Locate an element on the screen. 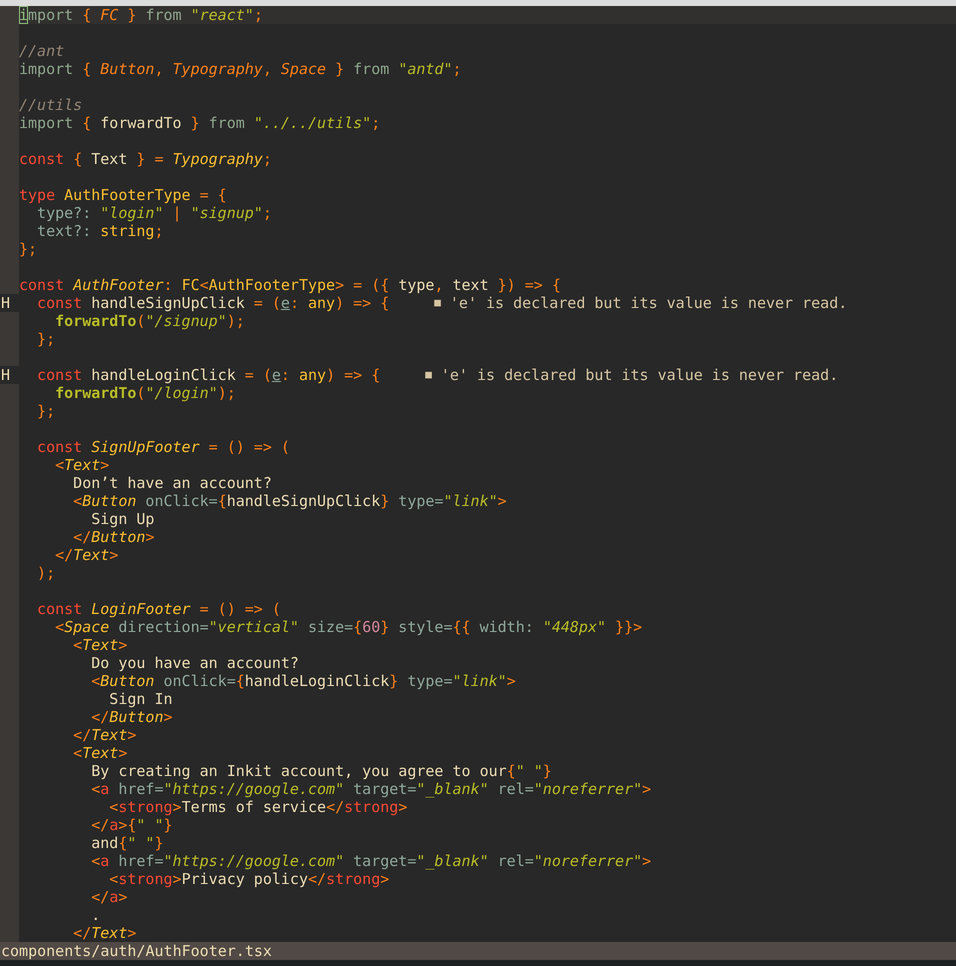 The image size is (956, 966). code-line: forwardTo("/signup"); is located at coordinates (150, 321).